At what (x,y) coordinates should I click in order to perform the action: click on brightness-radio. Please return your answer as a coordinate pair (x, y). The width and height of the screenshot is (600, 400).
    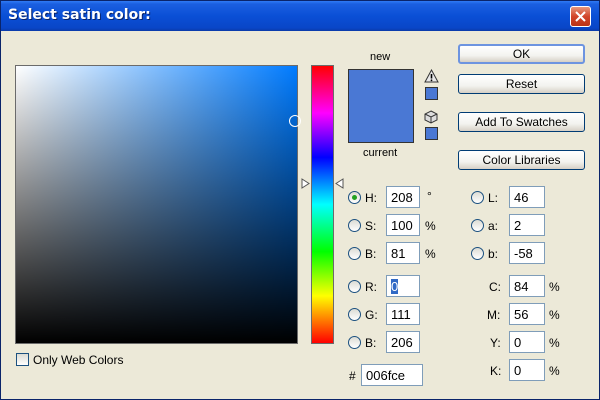
    Looking at the image, I should click on (354, 253).